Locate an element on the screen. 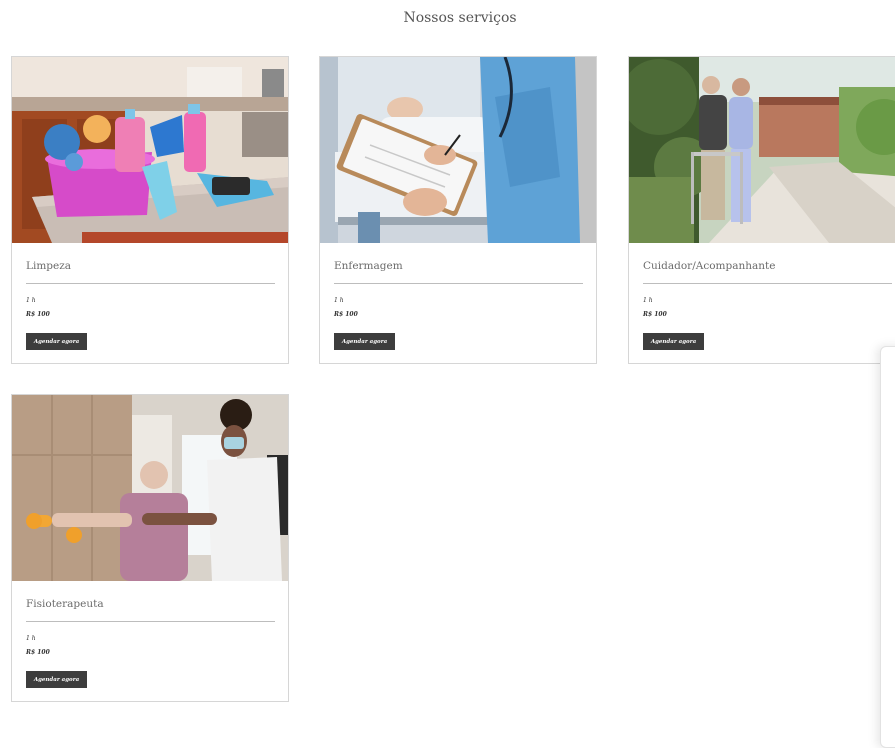 Image resolution: width=895 pixels, height=748 pixels. caregiver-walker-photo is located at coordinates (762, 150).